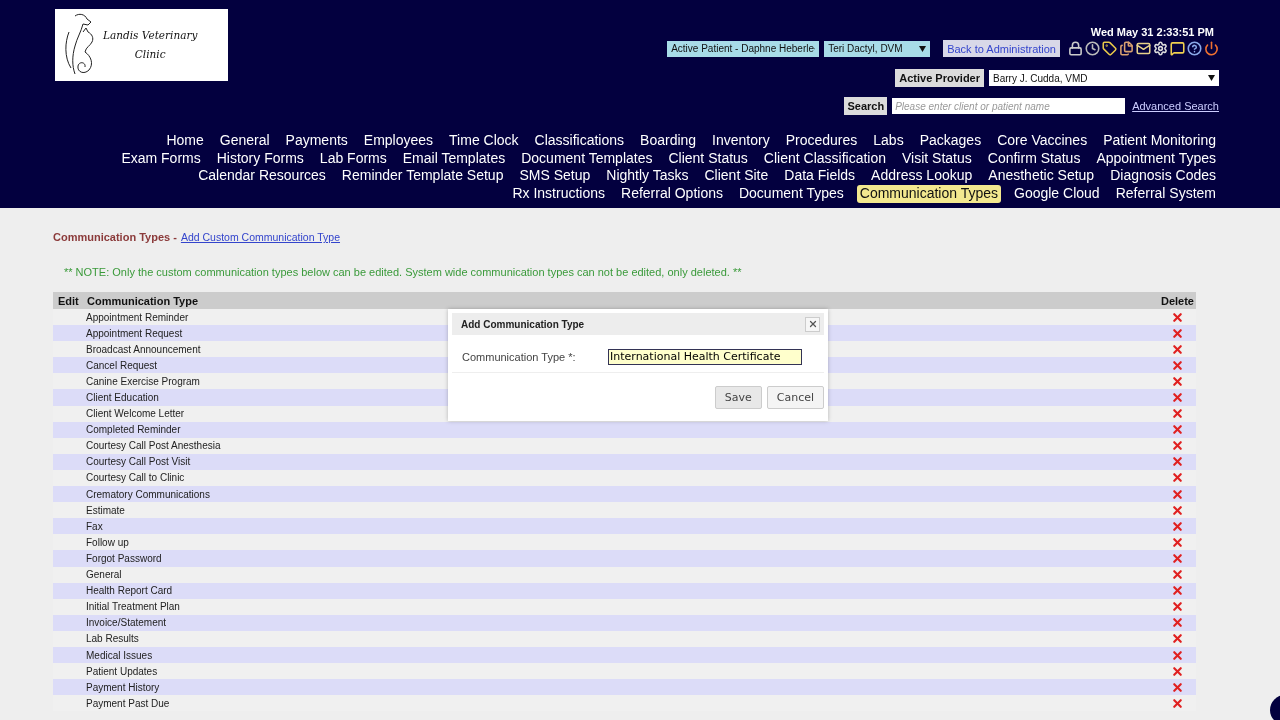  I want to click on table-cell: Canine Exercise Program, so click(143, 381).